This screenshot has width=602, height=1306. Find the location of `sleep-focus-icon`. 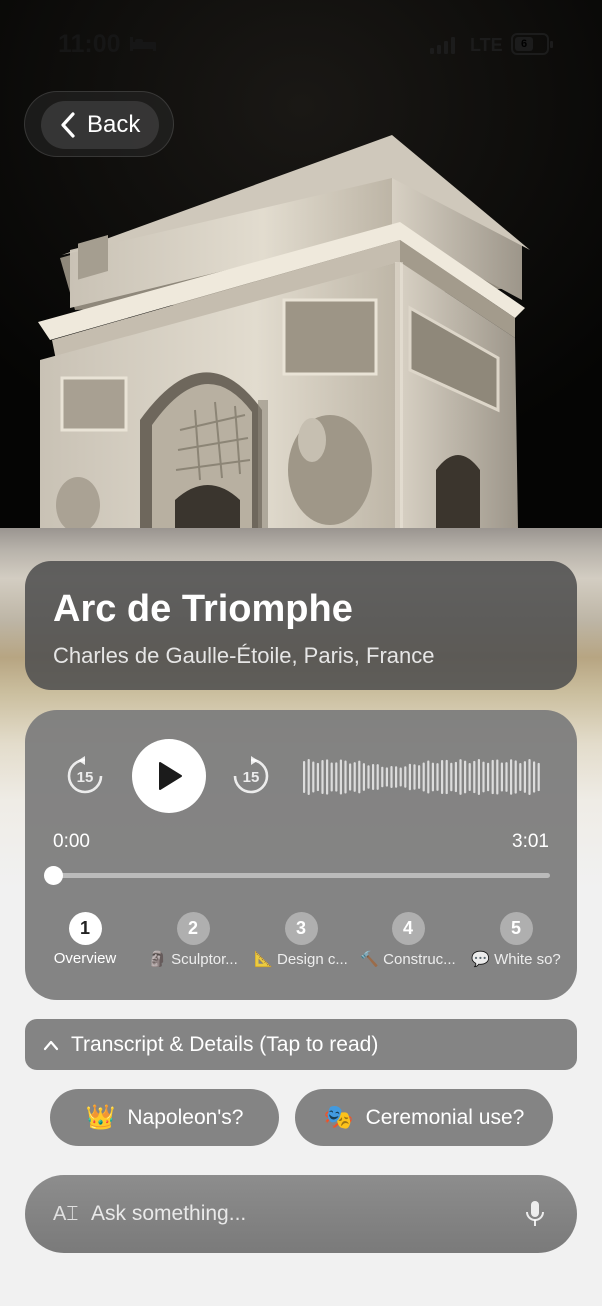

sleep-focus-icon is located at coordinates (143, 44).